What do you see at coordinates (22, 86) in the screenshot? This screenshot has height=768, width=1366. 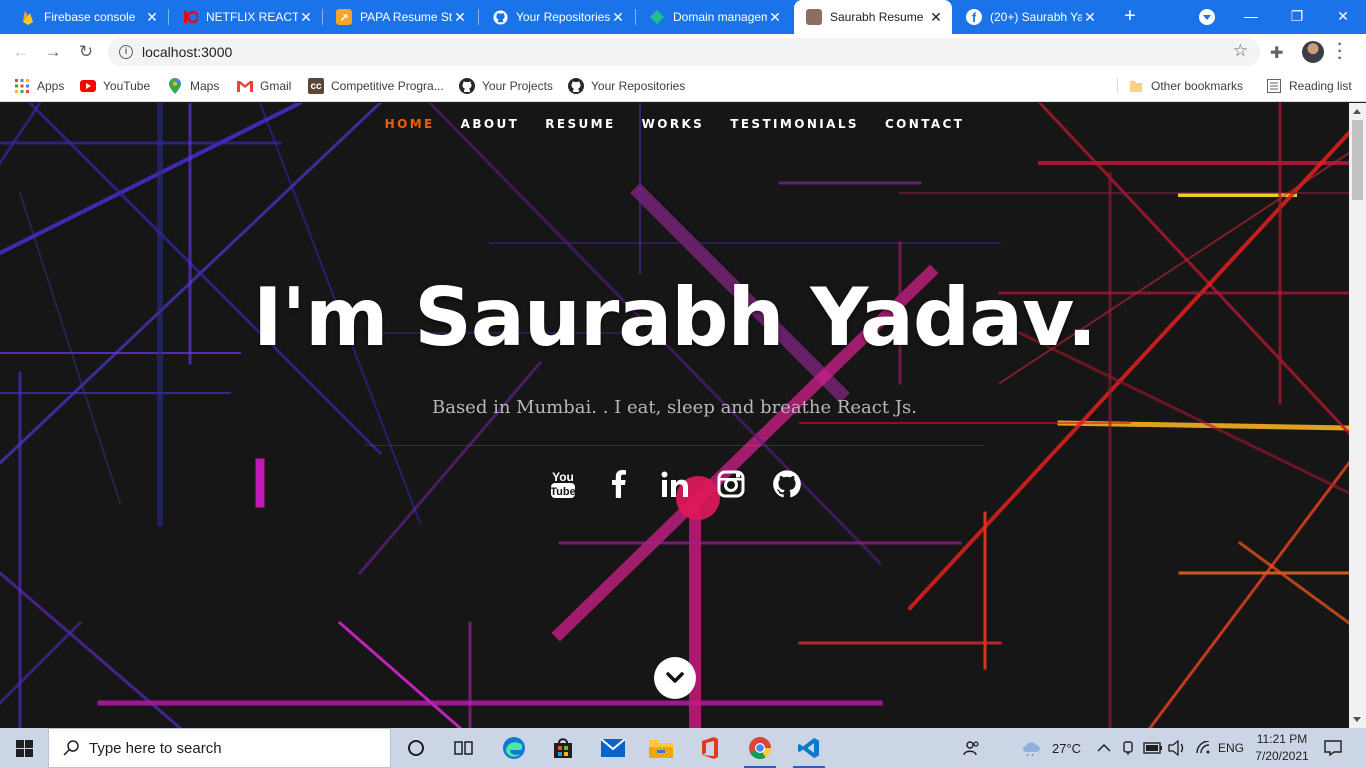 I see `apps-grid-icon` at bounding box center [22, 86].